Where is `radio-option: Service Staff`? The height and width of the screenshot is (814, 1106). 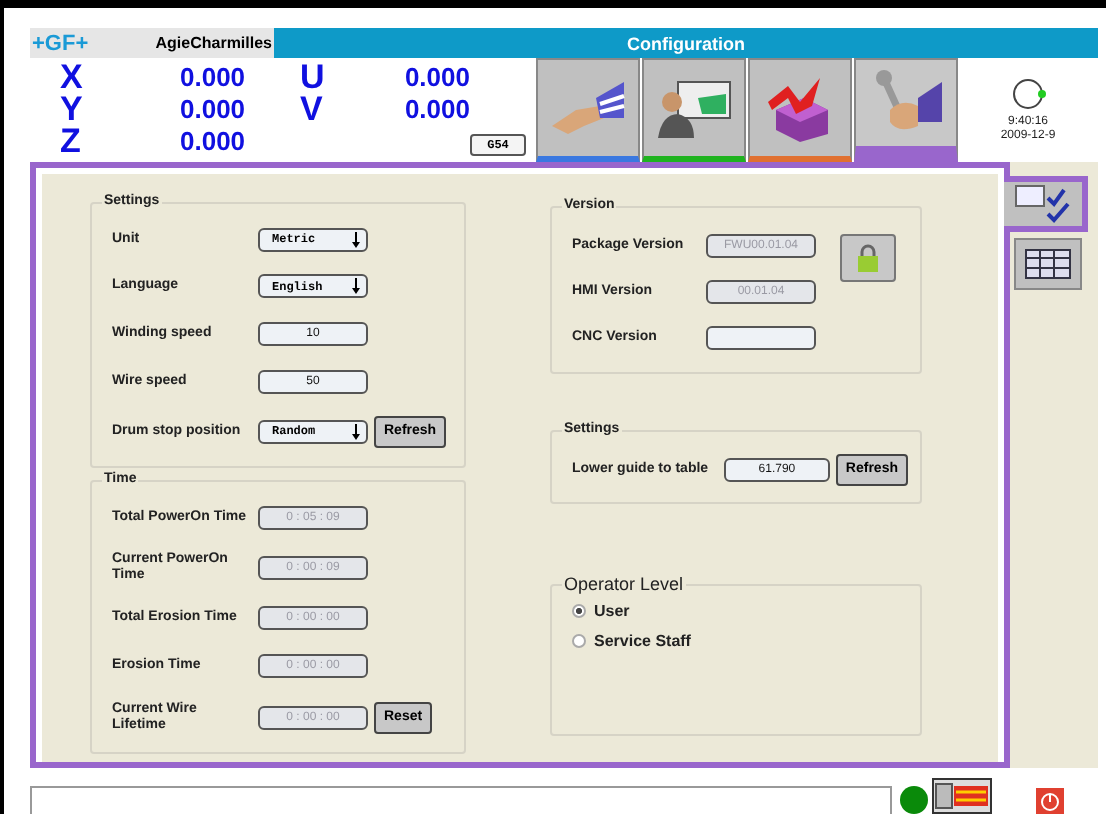 radio-option: Service Staff is located at coordinates (740, 641).